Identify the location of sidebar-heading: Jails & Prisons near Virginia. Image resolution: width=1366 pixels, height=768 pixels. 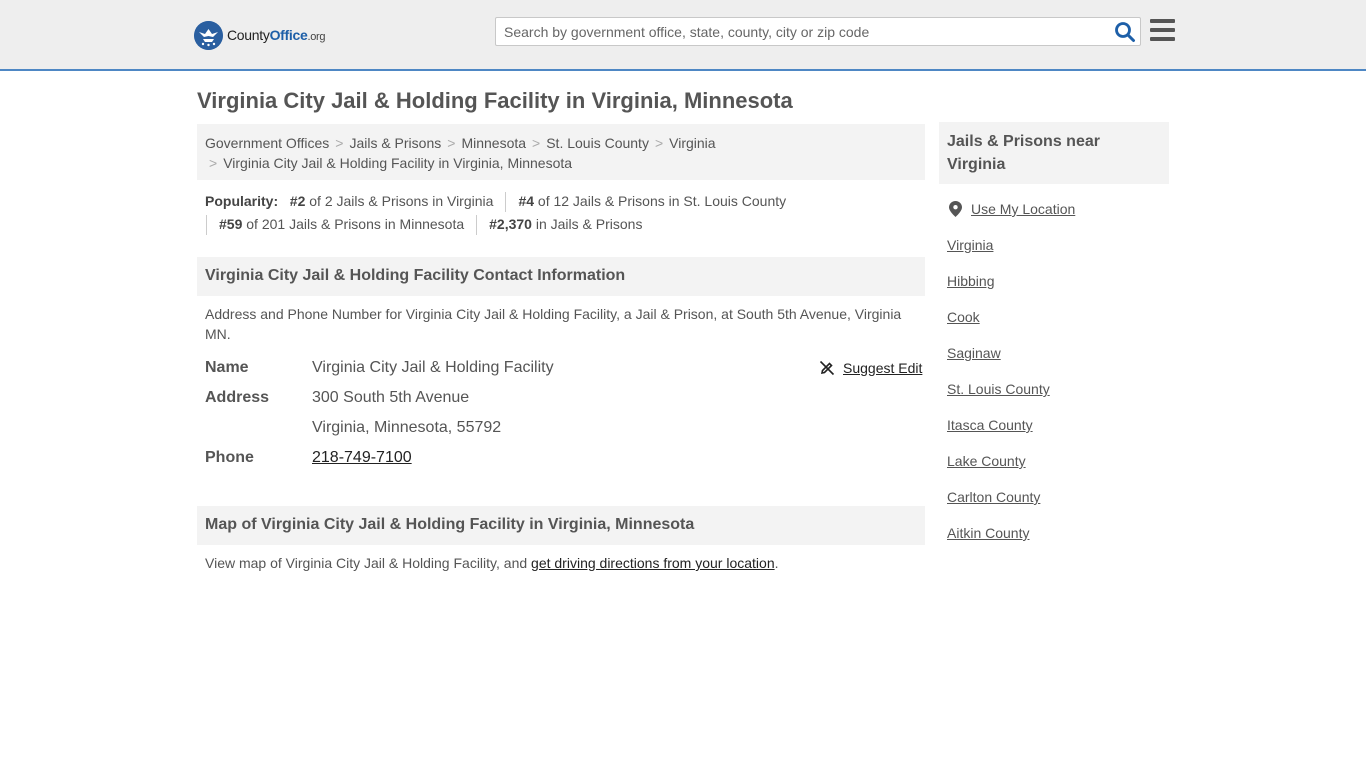
(1054, 153).